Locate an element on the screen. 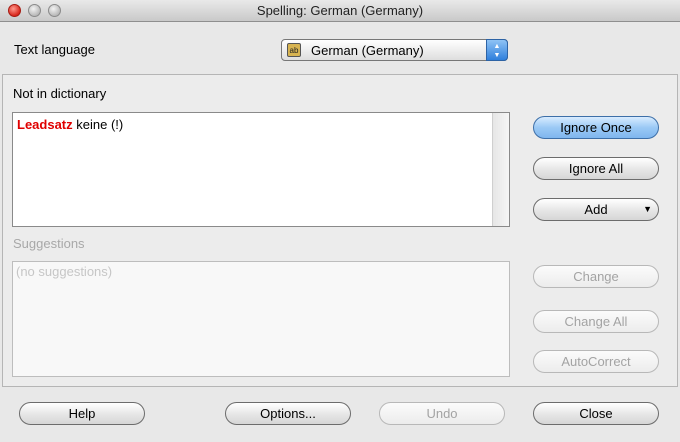  ignore-all-button: Ignore All is located at coordinates (596, 168).